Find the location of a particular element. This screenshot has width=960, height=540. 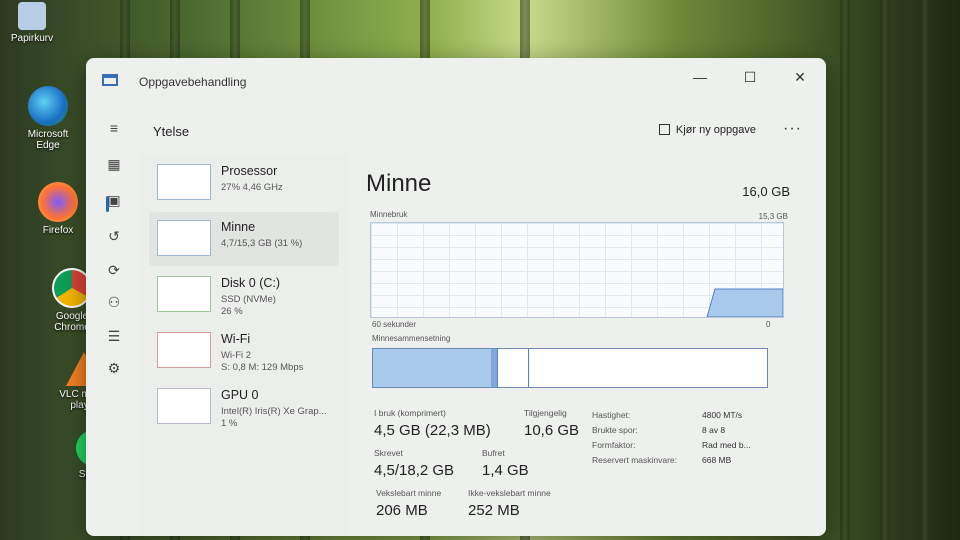

memory-usage-plot is located at coordinates (744, 302).